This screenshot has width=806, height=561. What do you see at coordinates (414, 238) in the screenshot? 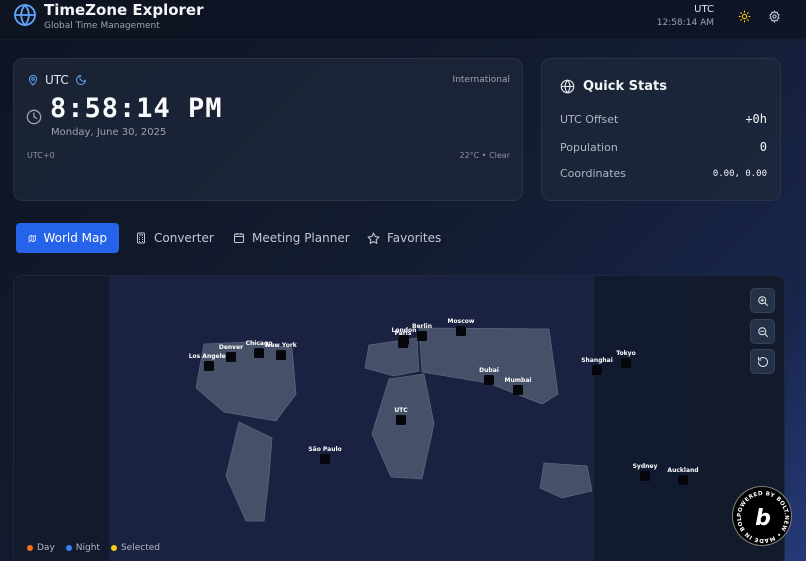
I see `tab-label: Favorites` at bounding box center [414, 238].